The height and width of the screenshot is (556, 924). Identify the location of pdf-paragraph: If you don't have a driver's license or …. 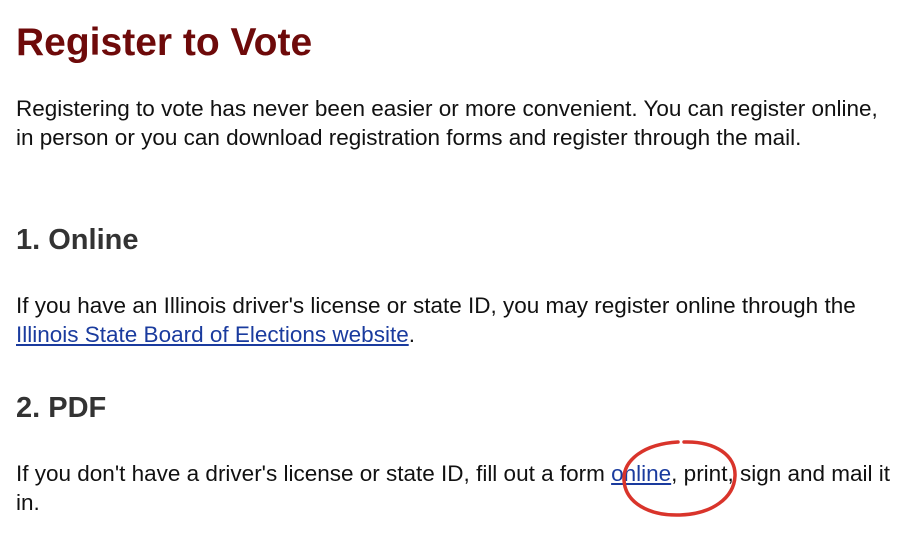
(453, 488).